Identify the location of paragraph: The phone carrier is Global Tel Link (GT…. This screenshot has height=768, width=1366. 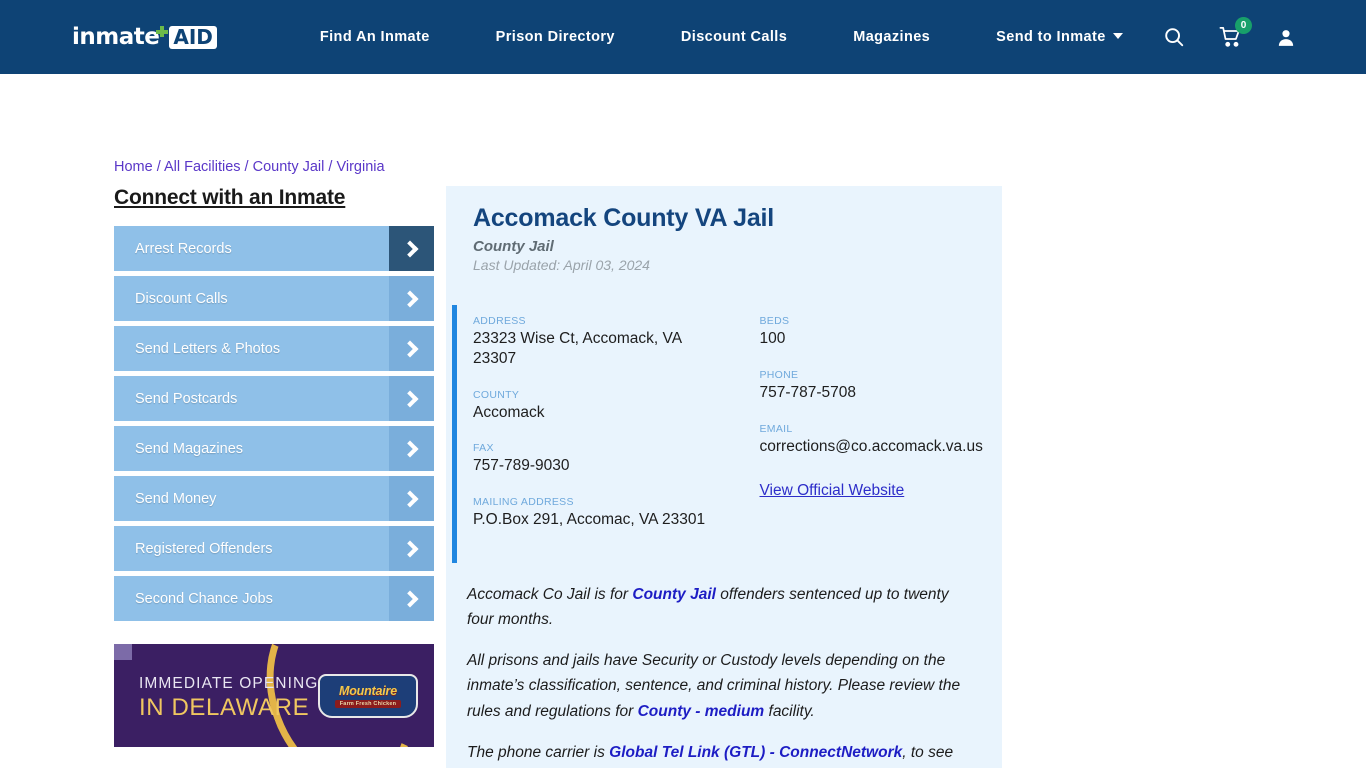
(710, 752).